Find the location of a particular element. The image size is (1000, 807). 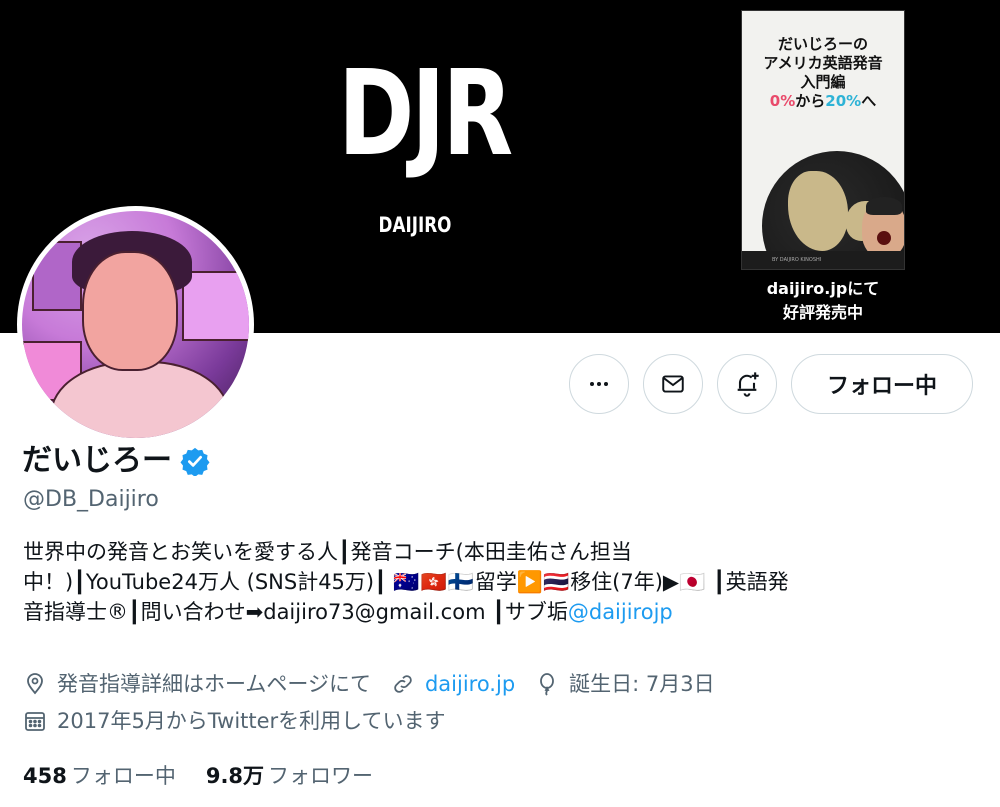

join-date-row: 2017年5月からTwitterを利用しています is located at coordinates (244, 721).